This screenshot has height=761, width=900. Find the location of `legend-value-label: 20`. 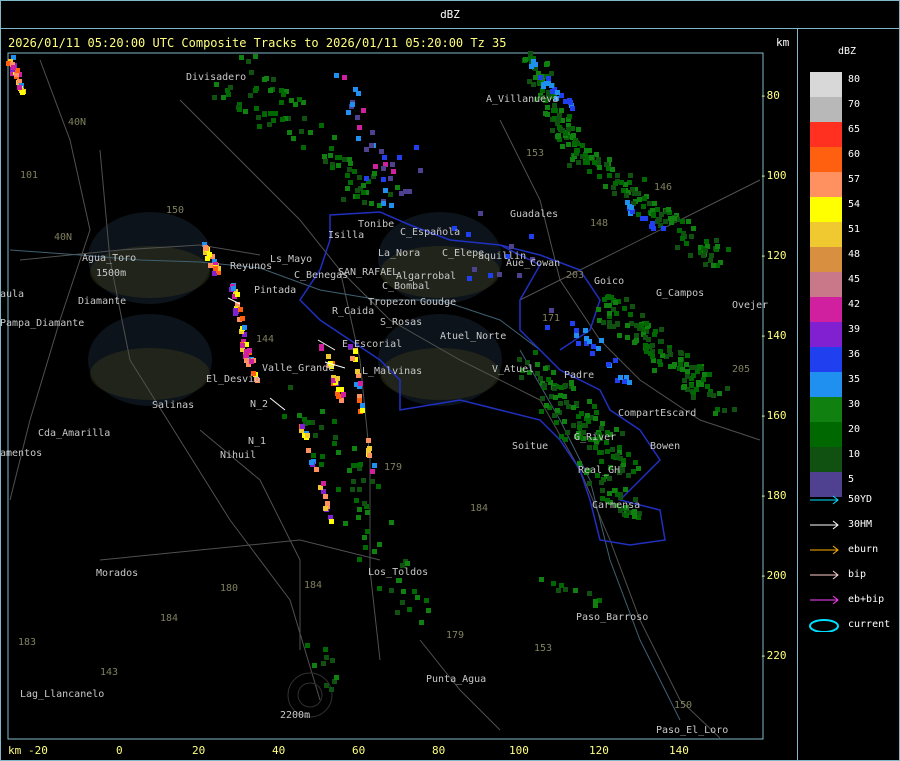

legend-value-label: 20 is located at coordinates (854, 429).